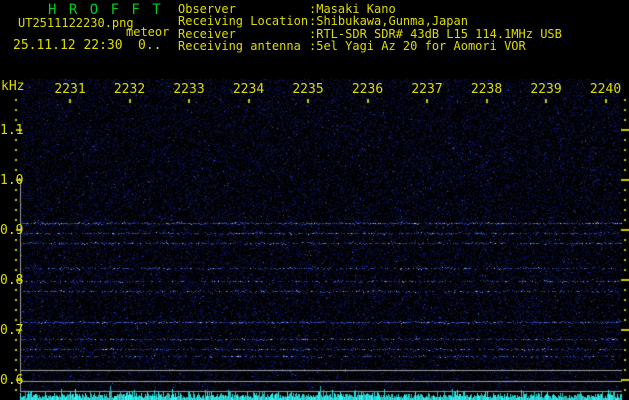 The width and height of the screenshot is (629, 400). What do you see at coordinates (70, 89) in the screenshot?
I see `x-tick-label: 2231` at bounding box center [70, 89].